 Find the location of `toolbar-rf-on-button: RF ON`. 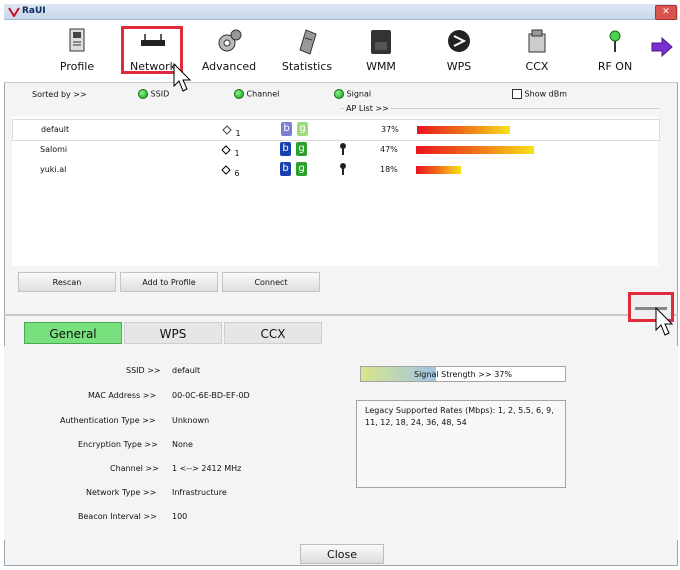

toolbar-rf-on-button: RF ON is located at coordinates (615, 52).